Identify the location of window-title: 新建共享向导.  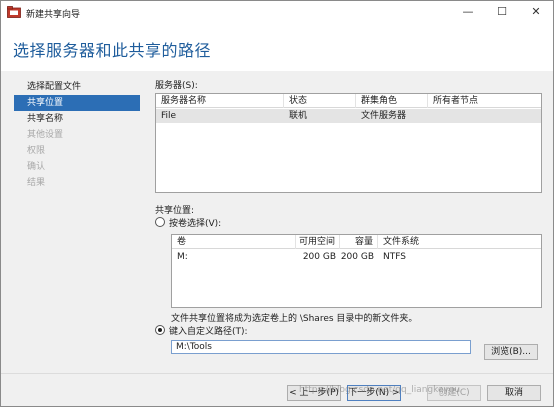
(53, 15).